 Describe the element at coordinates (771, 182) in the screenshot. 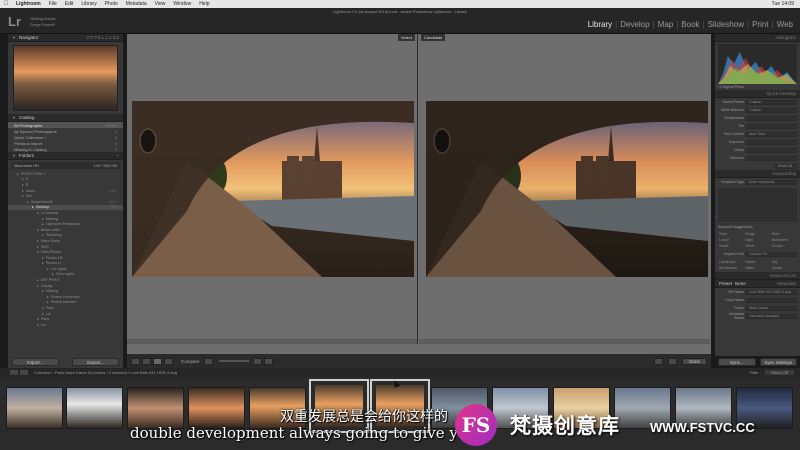

I see `keyword-tags-select: Enter Keywords` at that location.